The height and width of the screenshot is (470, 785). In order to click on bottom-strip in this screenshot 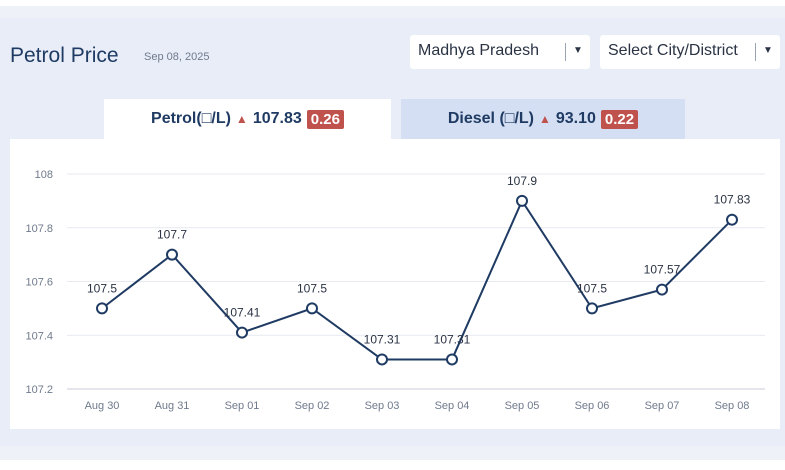, I will do `click(392, 465)`.